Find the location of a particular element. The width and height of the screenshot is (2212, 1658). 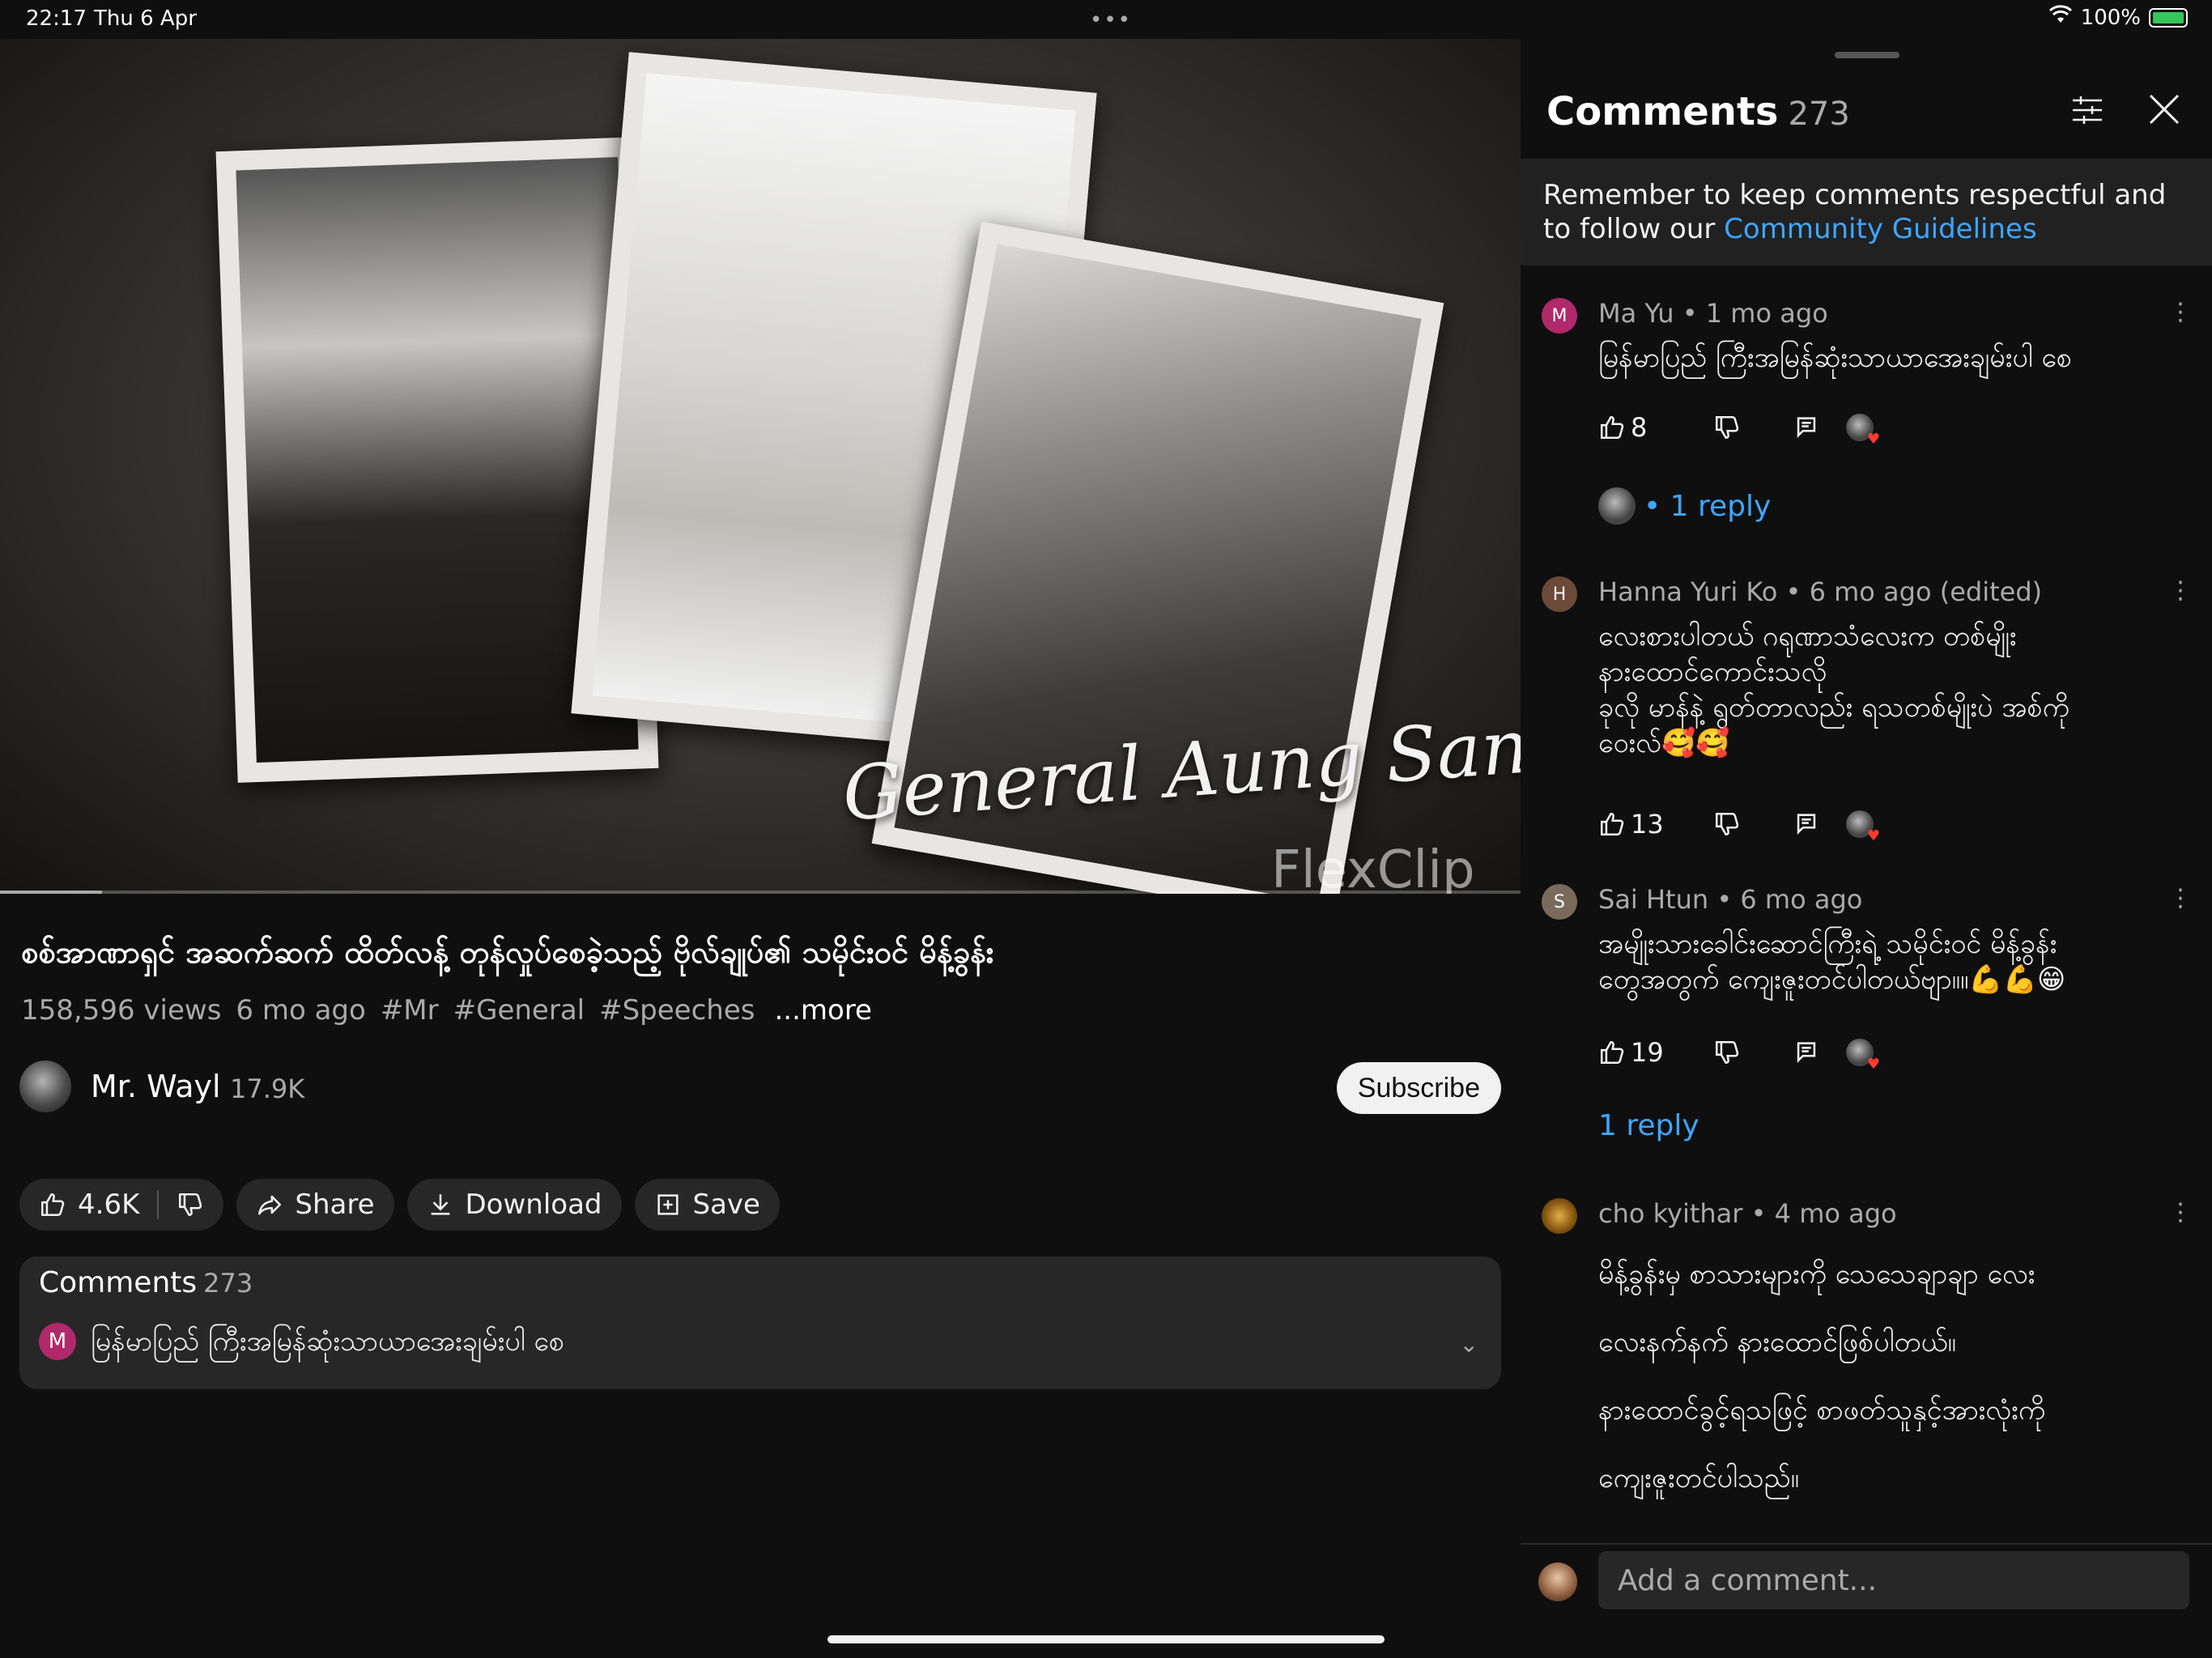

like-count: 4.6K is located at coordinates (109, 1204).